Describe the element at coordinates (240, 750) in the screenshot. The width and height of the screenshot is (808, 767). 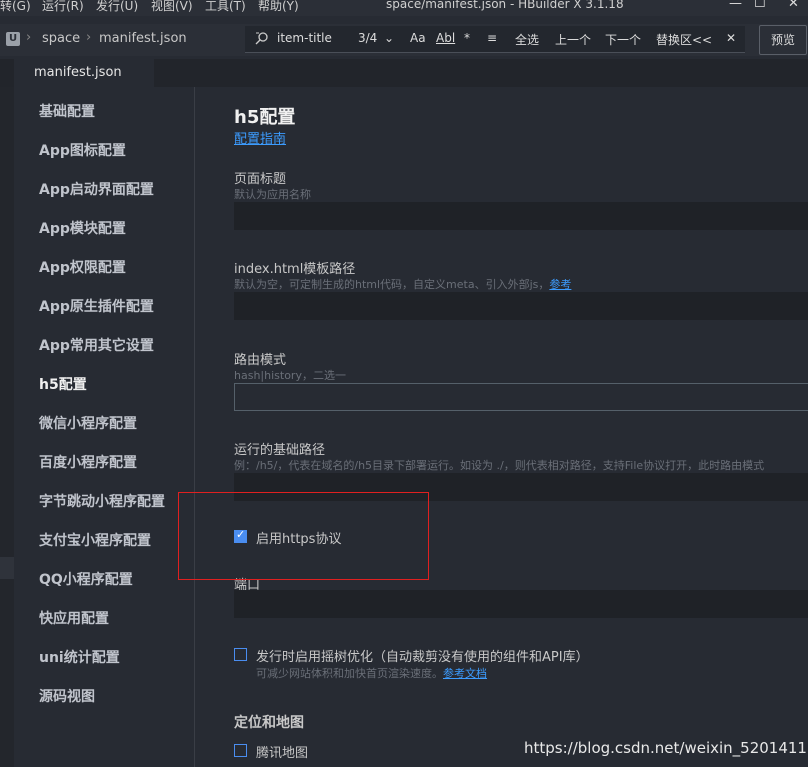
I see `tencent-map-checkbox` at that location.